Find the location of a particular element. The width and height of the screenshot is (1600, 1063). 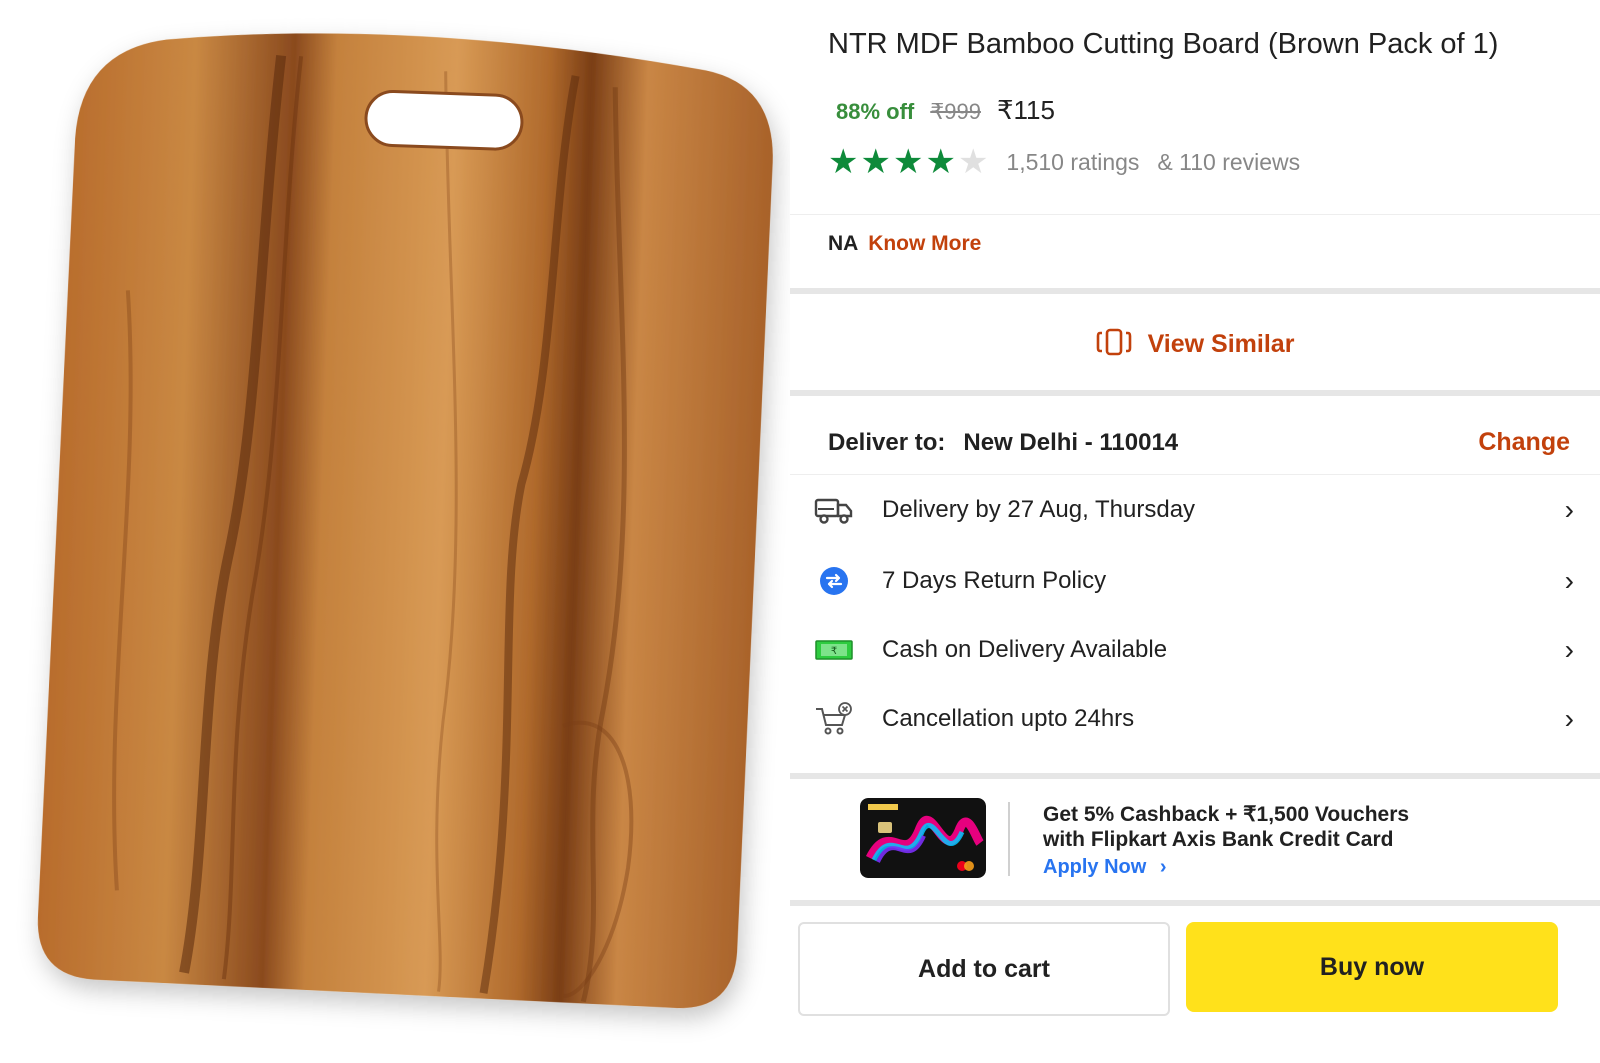

delivery-truck-icon is located at coordinates (834, 510).